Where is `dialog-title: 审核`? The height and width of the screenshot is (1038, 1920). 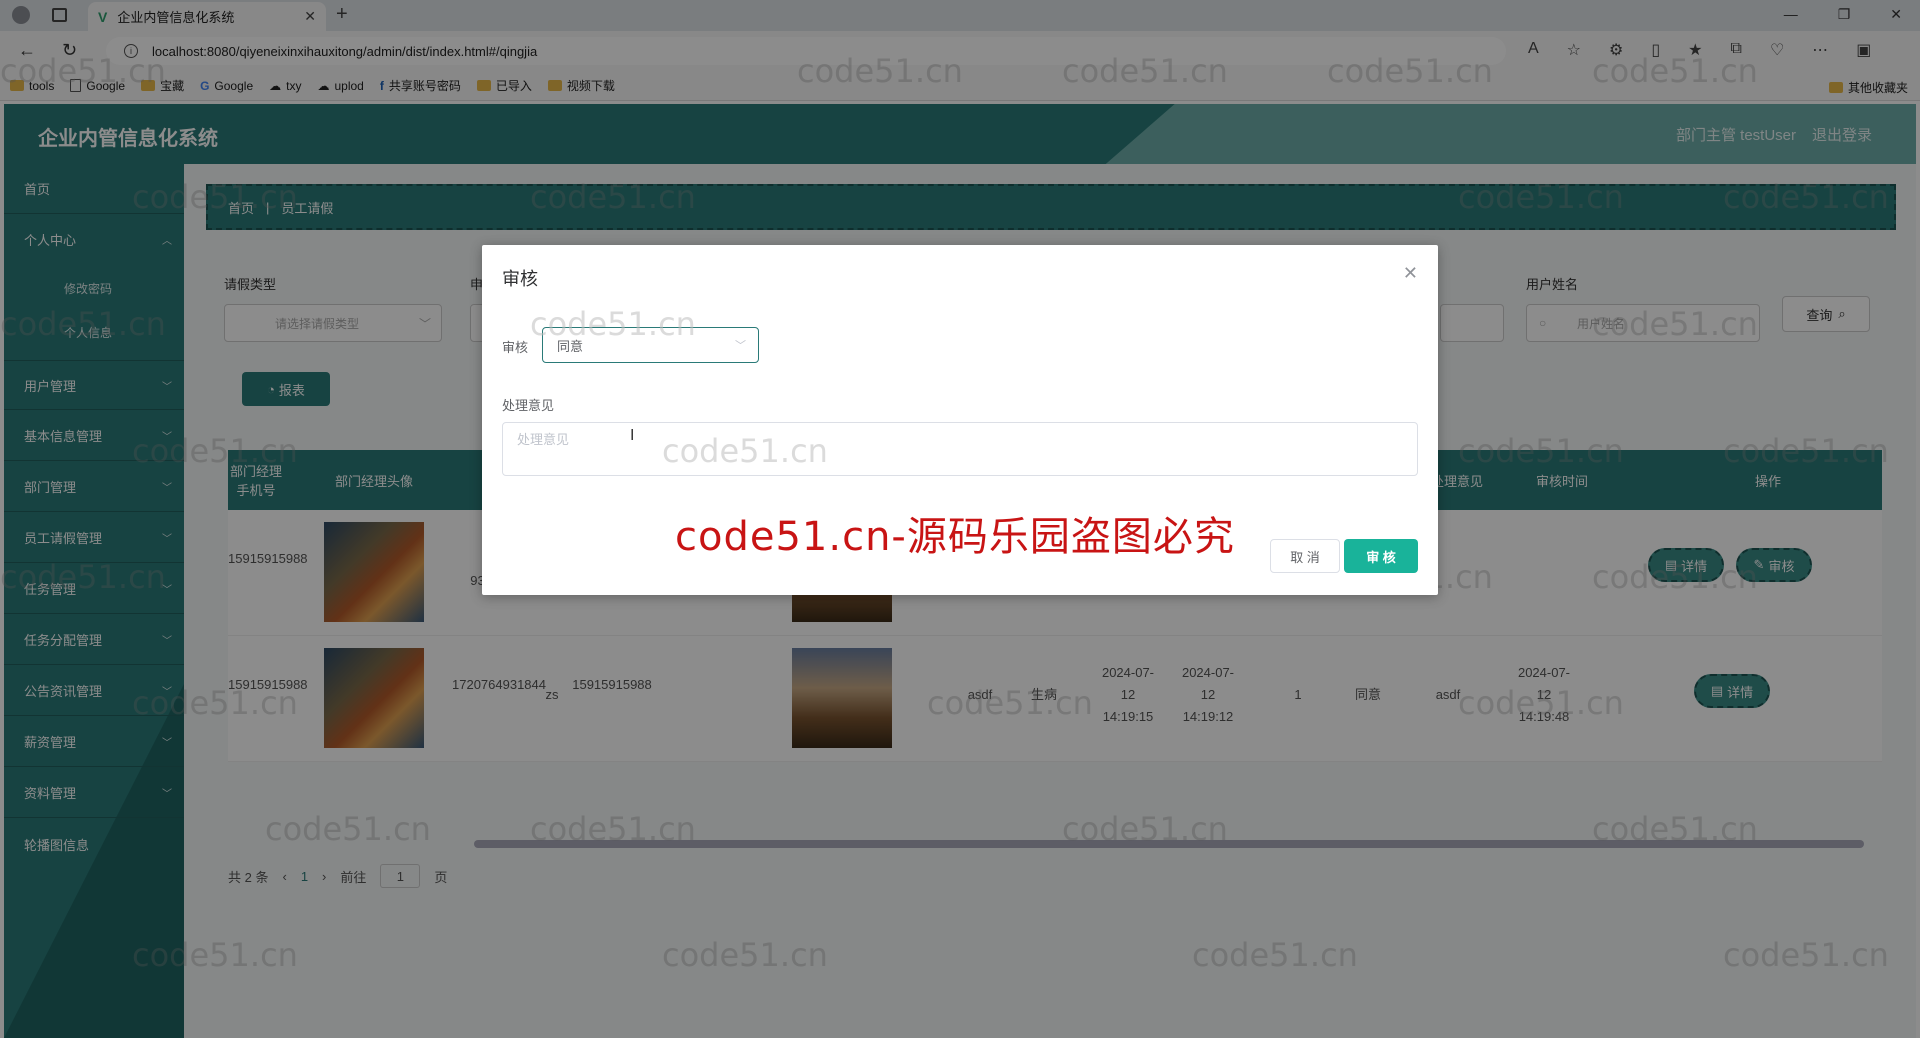 dialog-title: 审核 is located at coordinates (520, 279).